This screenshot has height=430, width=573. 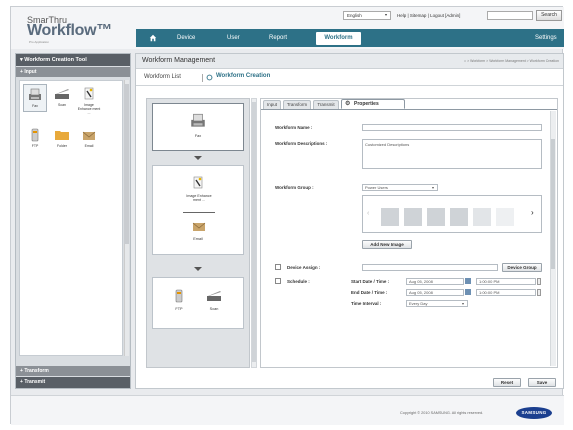 I want to click on tab-transmit: Transmit, so click(x=326, y=104).